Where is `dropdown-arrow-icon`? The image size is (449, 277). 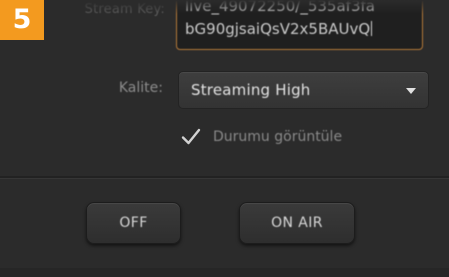 dropdown-arrow-icon is located at coordinates (411, 91).